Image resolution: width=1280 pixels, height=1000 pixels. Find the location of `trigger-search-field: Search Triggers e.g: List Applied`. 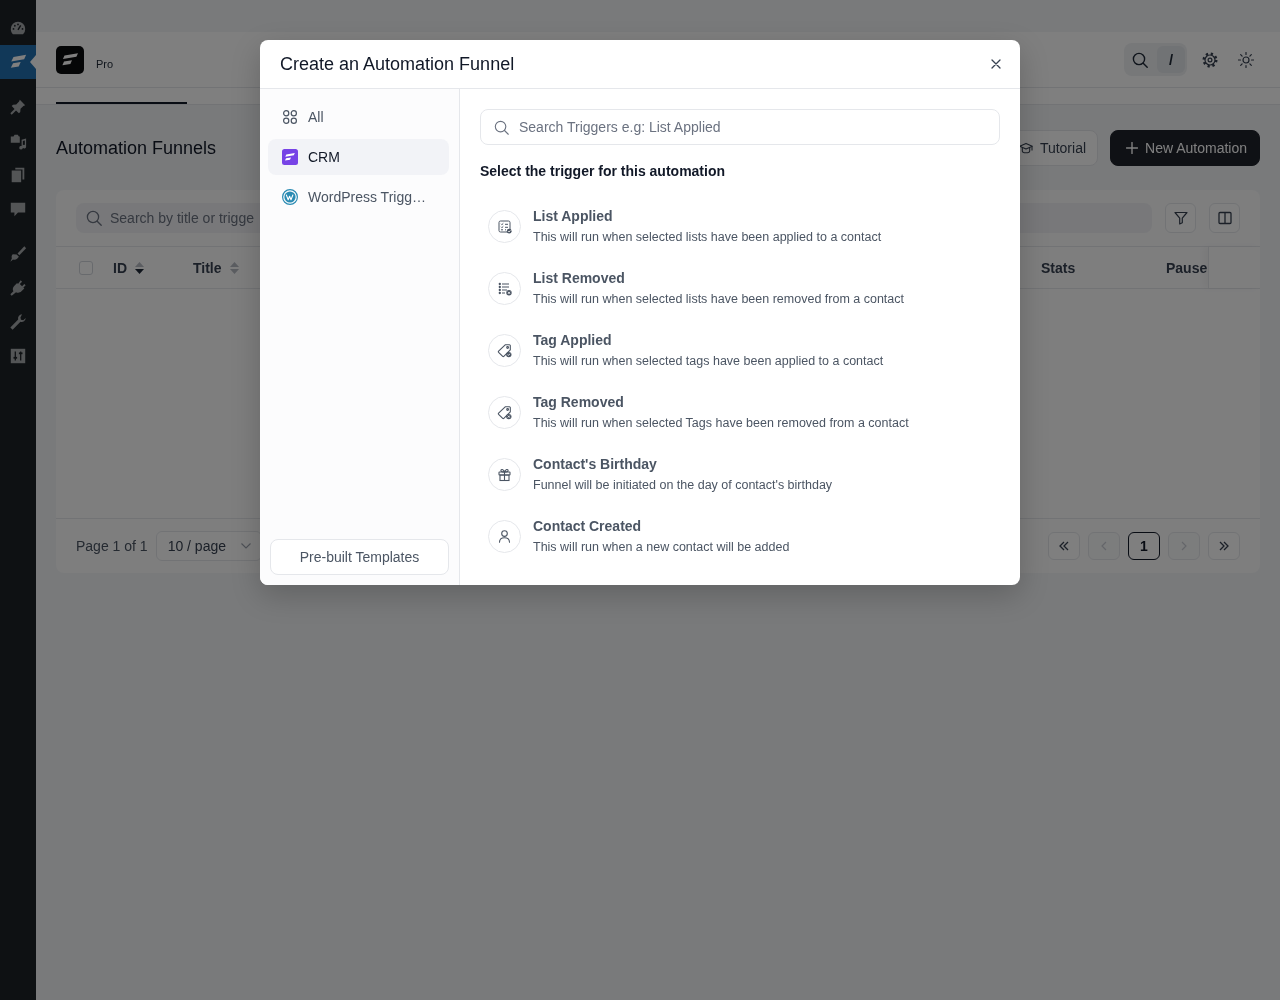

trigger-search-field: Search Triggers e.g: List Applied is located at coordinates (740, 127).